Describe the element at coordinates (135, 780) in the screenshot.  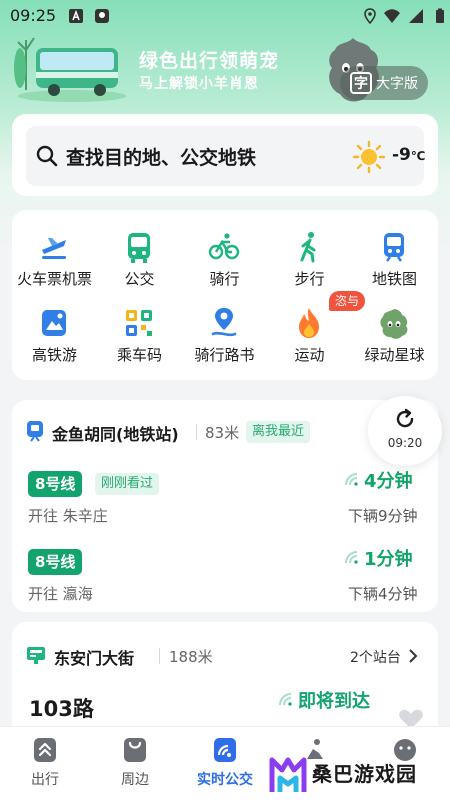
I see `nav-label: 周边` at that location.